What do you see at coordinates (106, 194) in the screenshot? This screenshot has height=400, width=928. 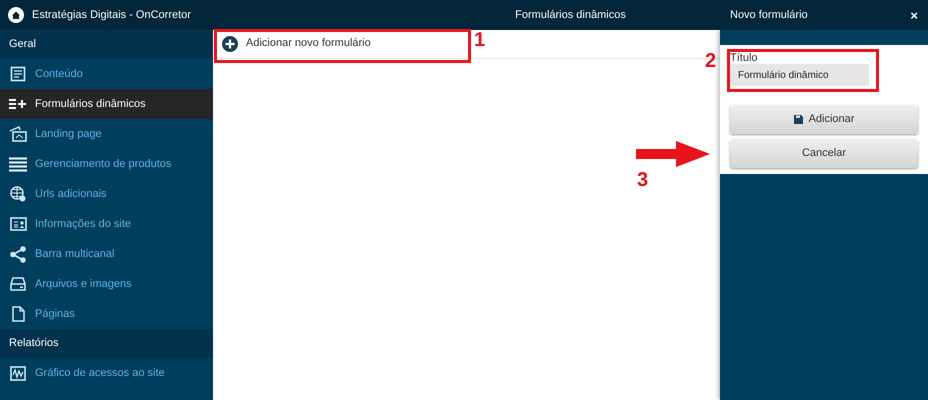 I see `sidebar-item: Urls adicionais` at bounding box center [106, 194].